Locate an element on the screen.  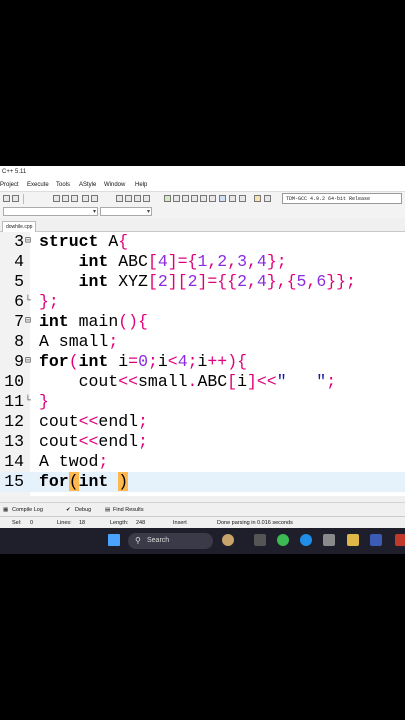
code-token: ][ is located at coordinates (177, 281).